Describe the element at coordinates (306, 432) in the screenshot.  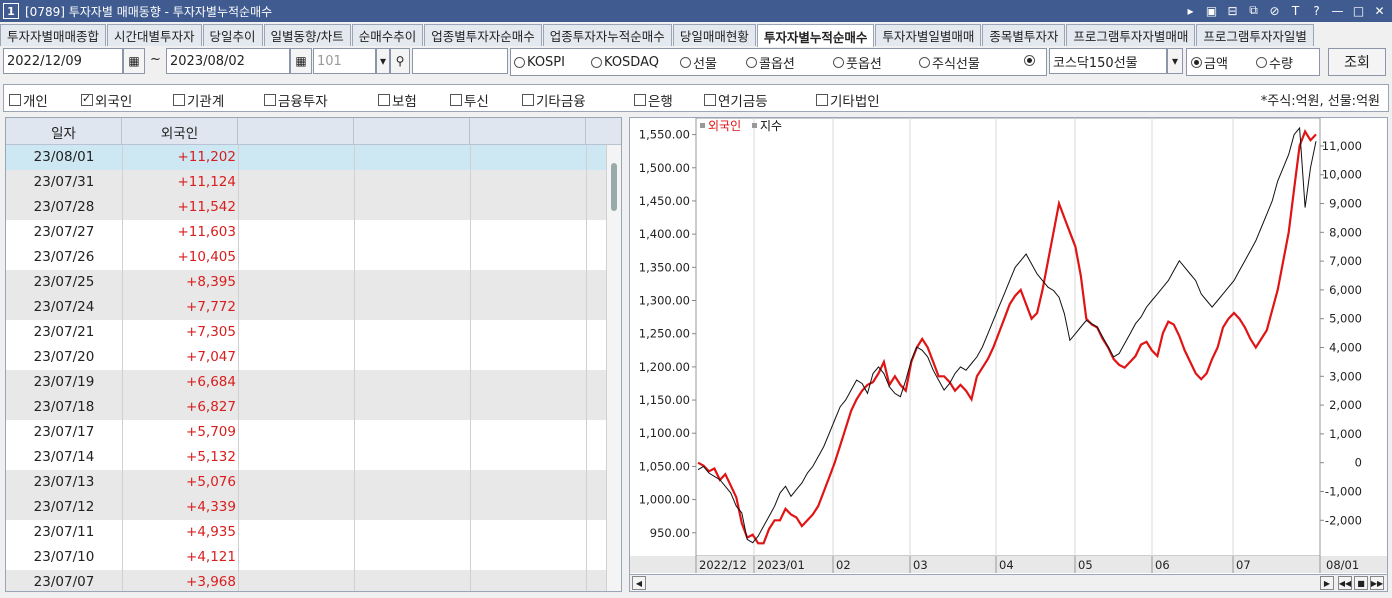
I see `table-row: 23/07/17 +5,709` at that location.